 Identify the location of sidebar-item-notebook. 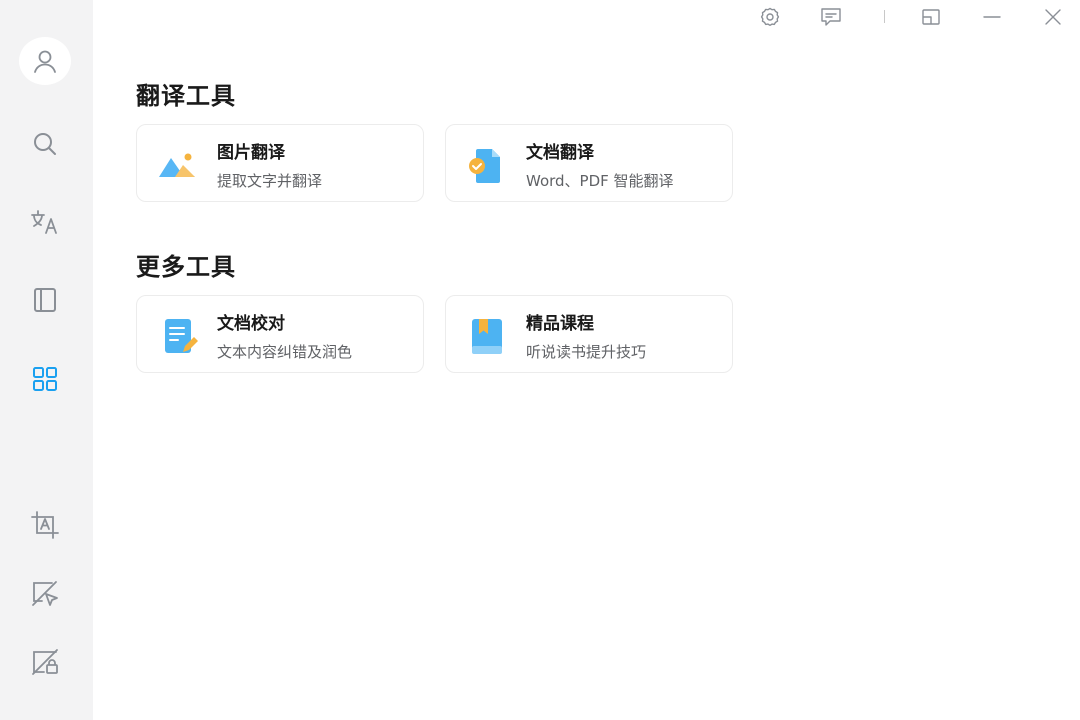
(45, 300).